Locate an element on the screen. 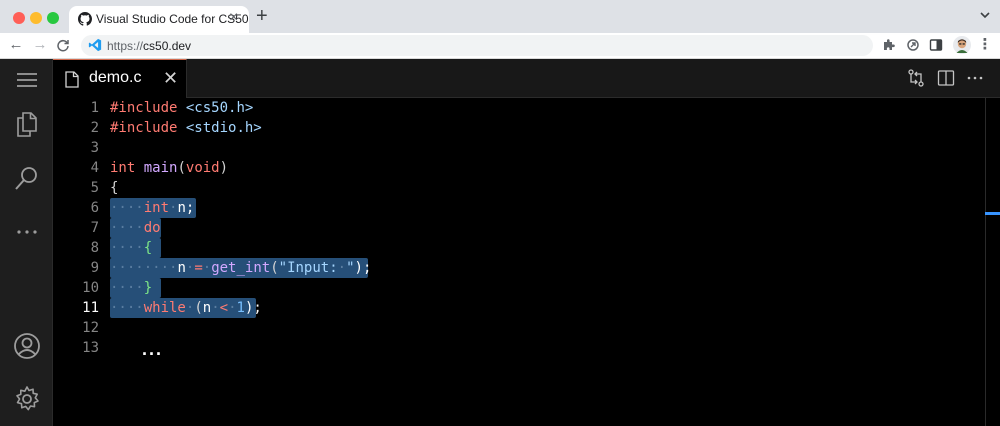  code-line-4: int main(void) is located at coordinates (169, 168).